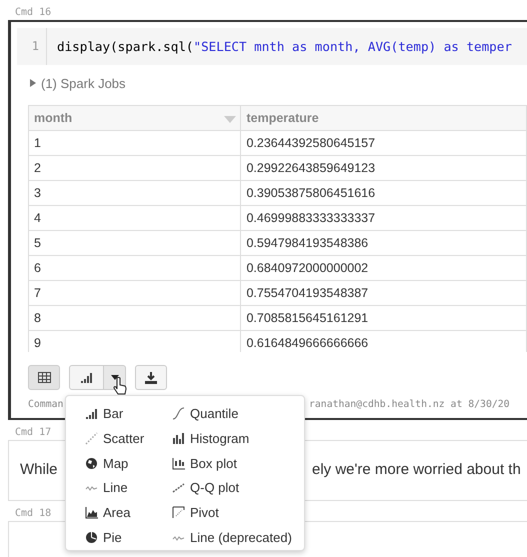  I want to click on table-cell: 2, so click(134, 168).